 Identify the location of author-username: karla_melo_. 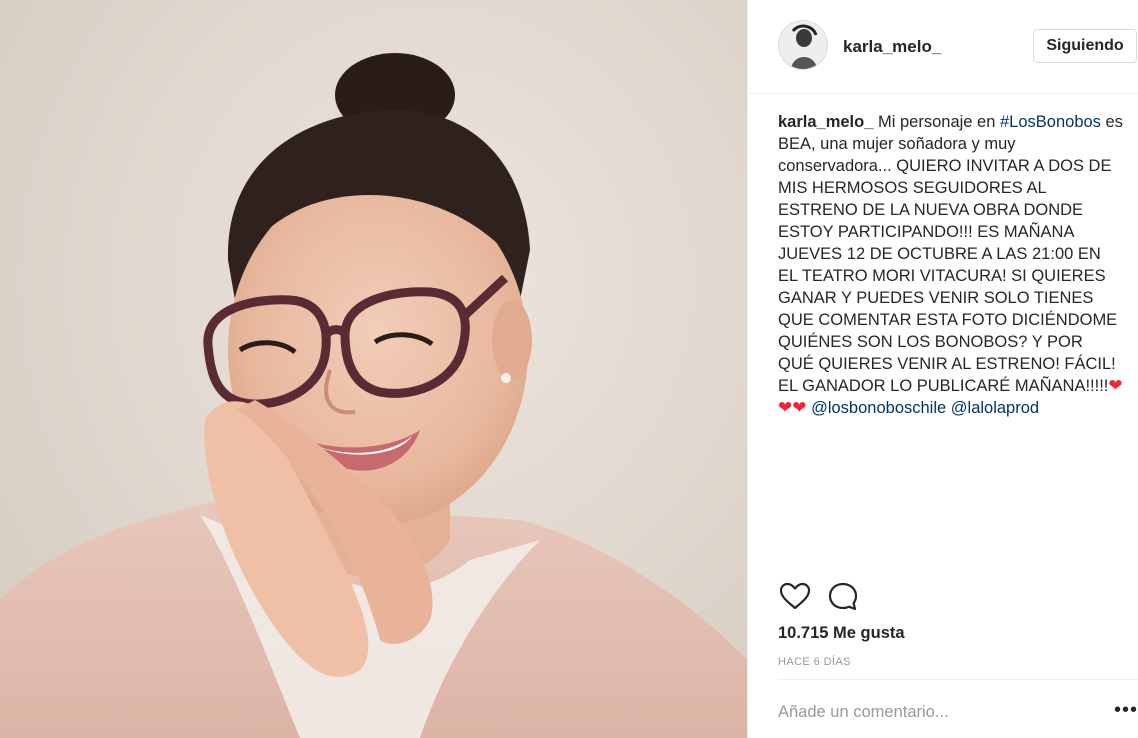
(892, 47).